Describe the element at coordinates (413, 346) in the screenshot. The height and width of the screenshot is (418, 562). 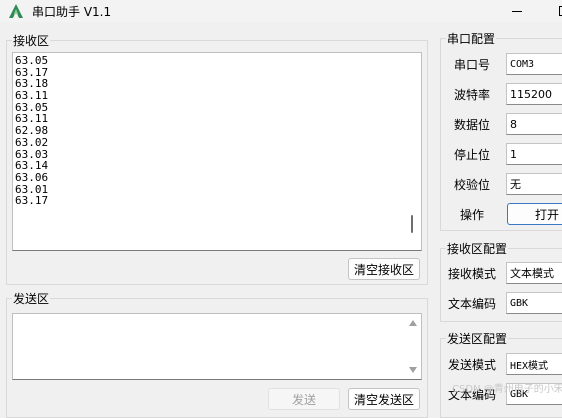
I see `send-scrollbar` at that location.